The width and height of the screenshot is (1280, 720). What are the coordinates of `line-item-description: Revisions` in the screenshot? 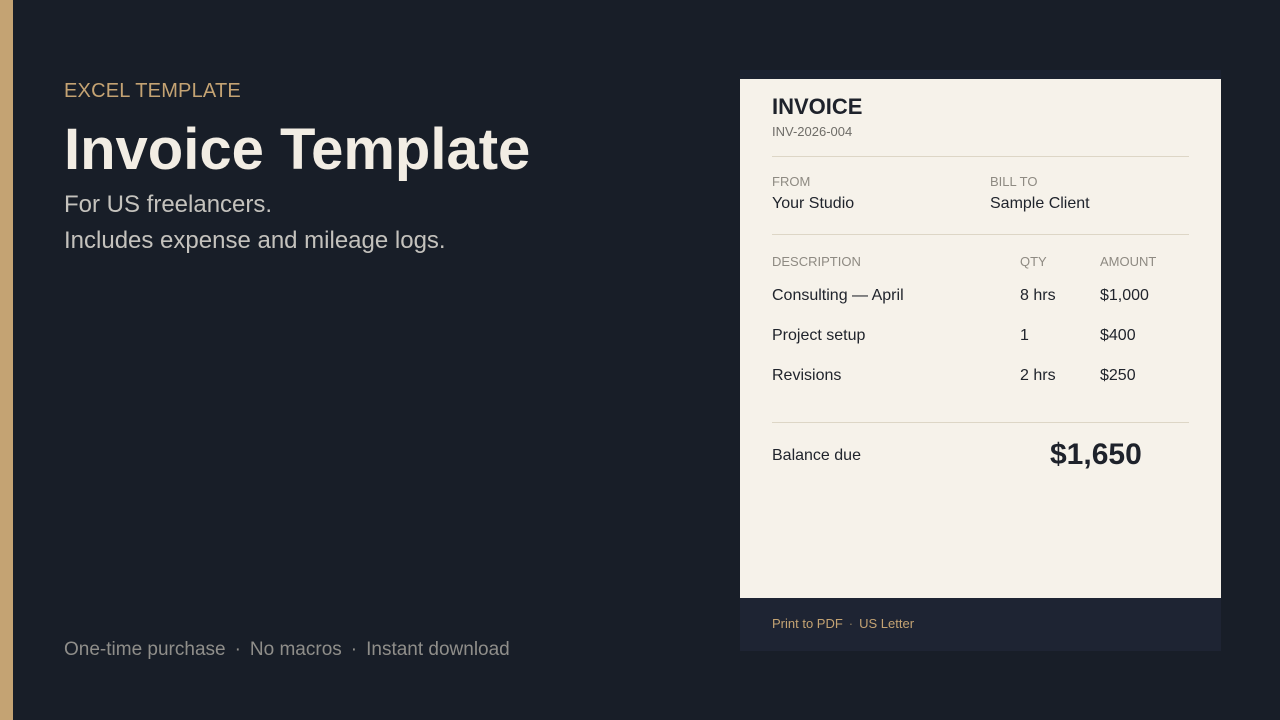 It's located at (807, 375).